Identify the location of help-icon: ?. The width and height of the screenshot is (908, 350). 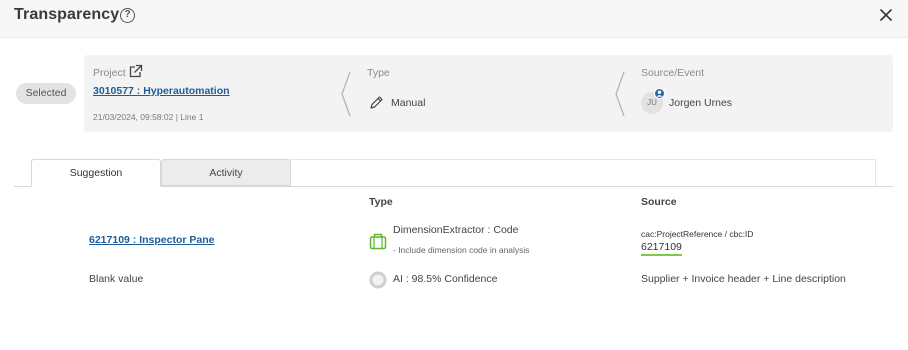
(127, 15).